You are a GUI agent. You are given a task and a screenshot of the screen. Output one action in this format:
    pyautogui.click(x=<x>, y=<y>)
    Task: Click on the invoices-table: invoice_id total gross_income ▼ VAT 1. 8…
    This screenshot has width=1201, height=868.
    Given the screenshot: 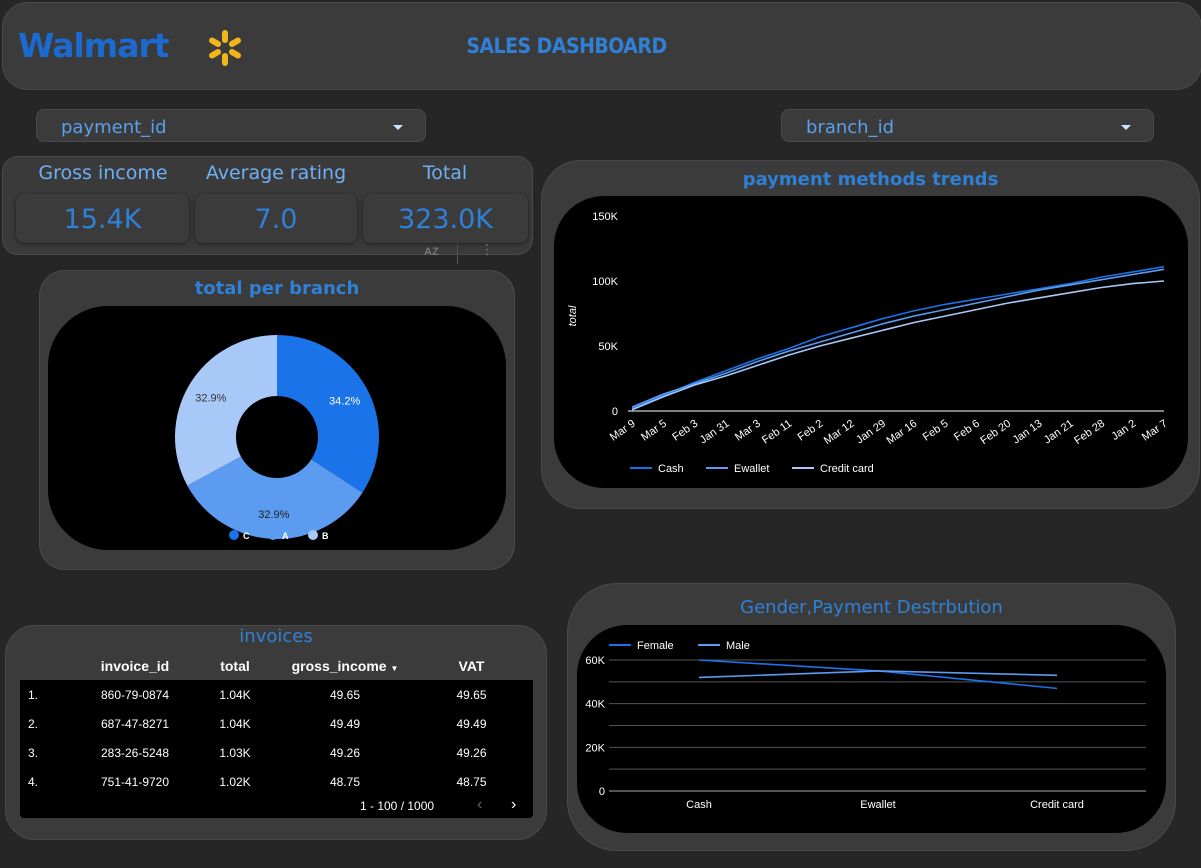 What is the action you would take?
    pyautogui.click(x=276, y=735)
    